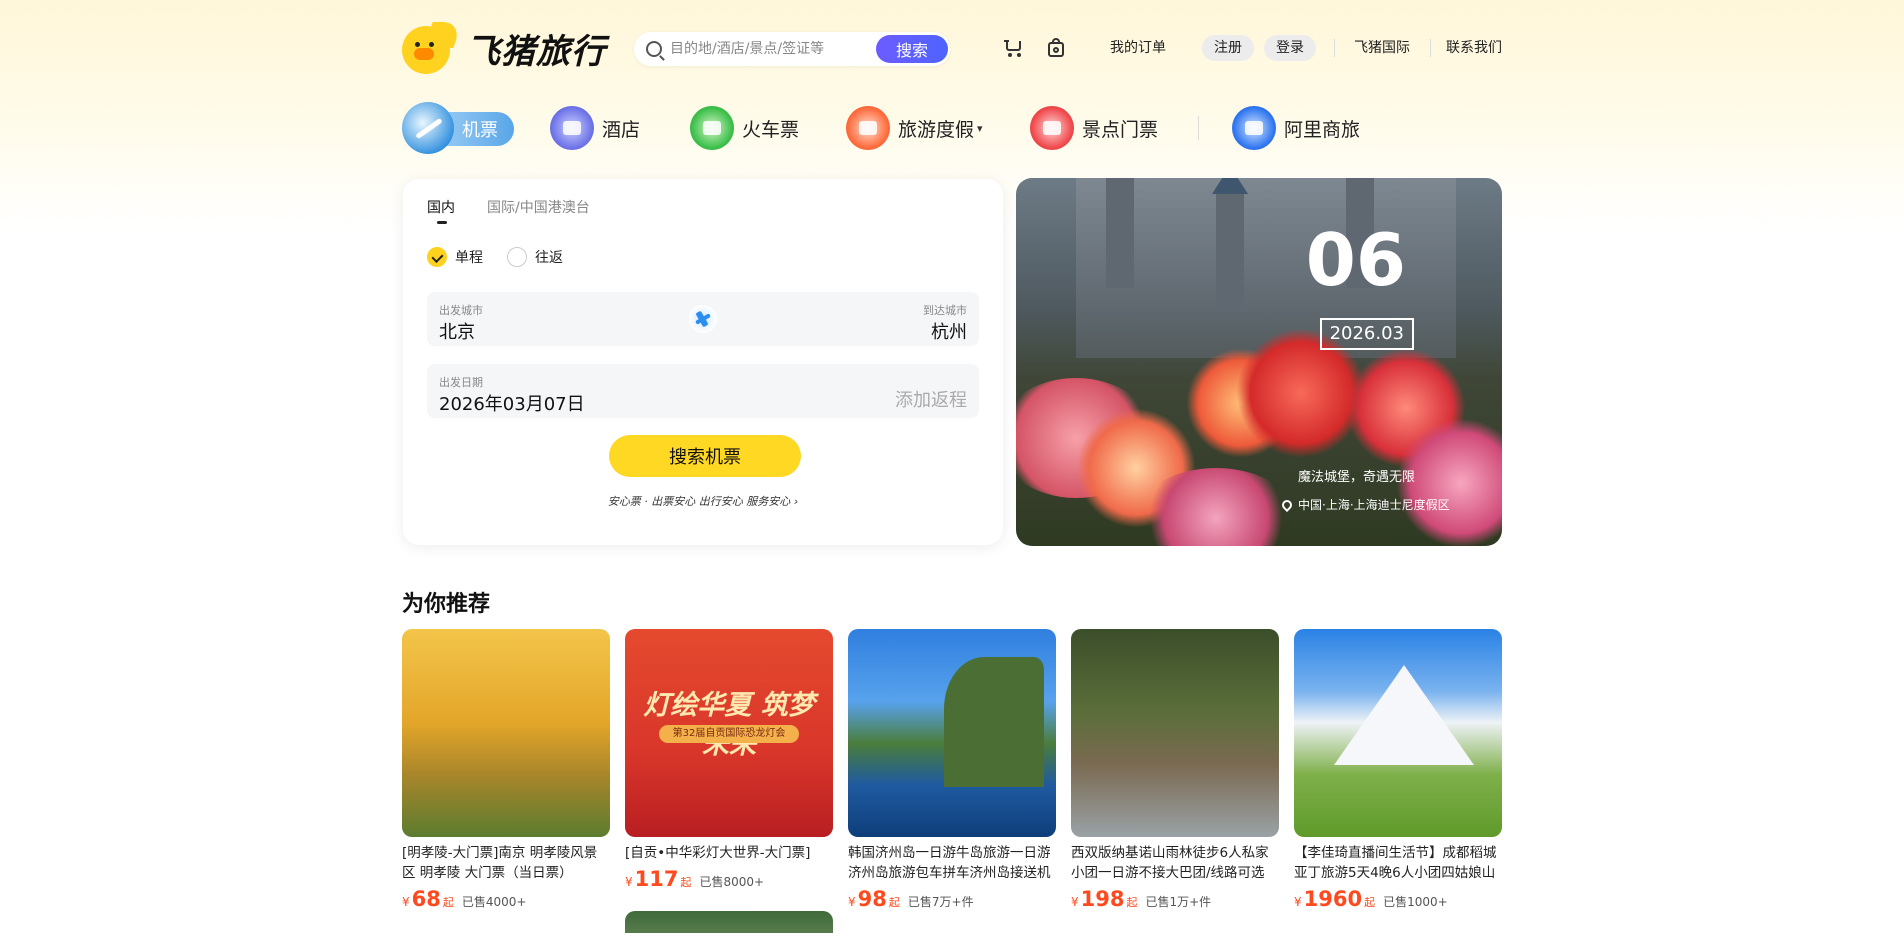  What do you see at coordinates (911, 899) in the screenshot?
I see `product-price: ¥ 98 起 已售7万+件` at bounding box center [911, 899].